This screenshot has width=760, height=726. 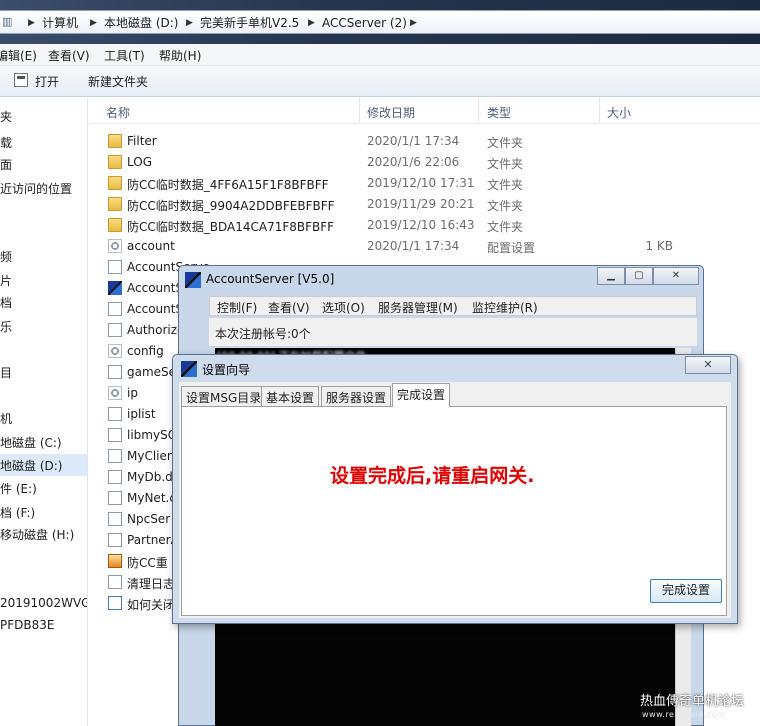 What do you see at coordinates (611, 276) in the screenshot?
I see `minimize-button: ▁` at bounding box center [611, 276].